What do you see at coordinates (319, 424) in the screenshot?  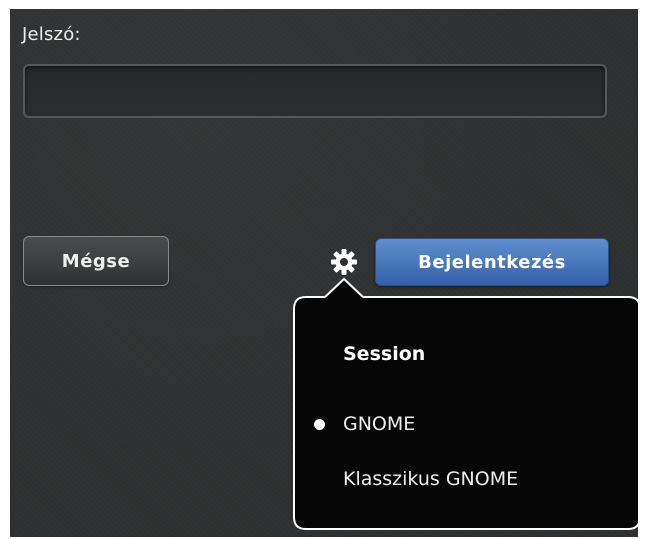 I see `bullet-icon` at bounding box center [319, 424].